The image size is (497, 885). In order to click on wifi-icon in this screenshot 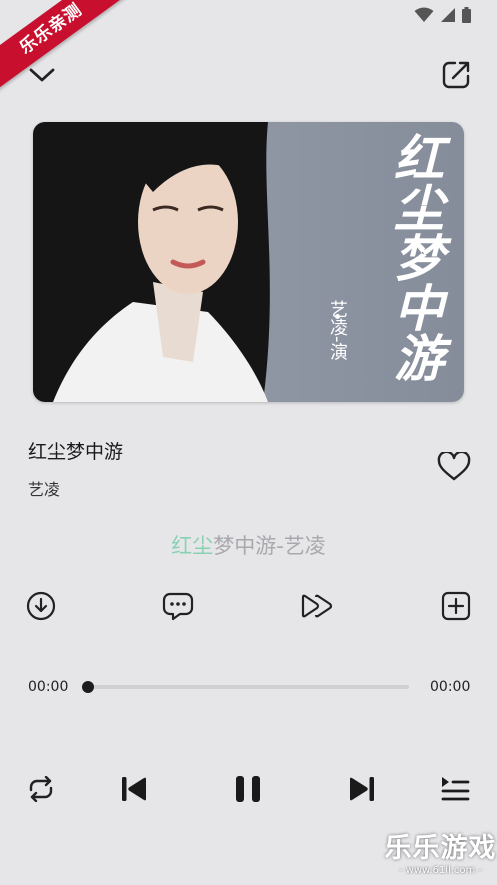, I will do `click(424, 14)`.